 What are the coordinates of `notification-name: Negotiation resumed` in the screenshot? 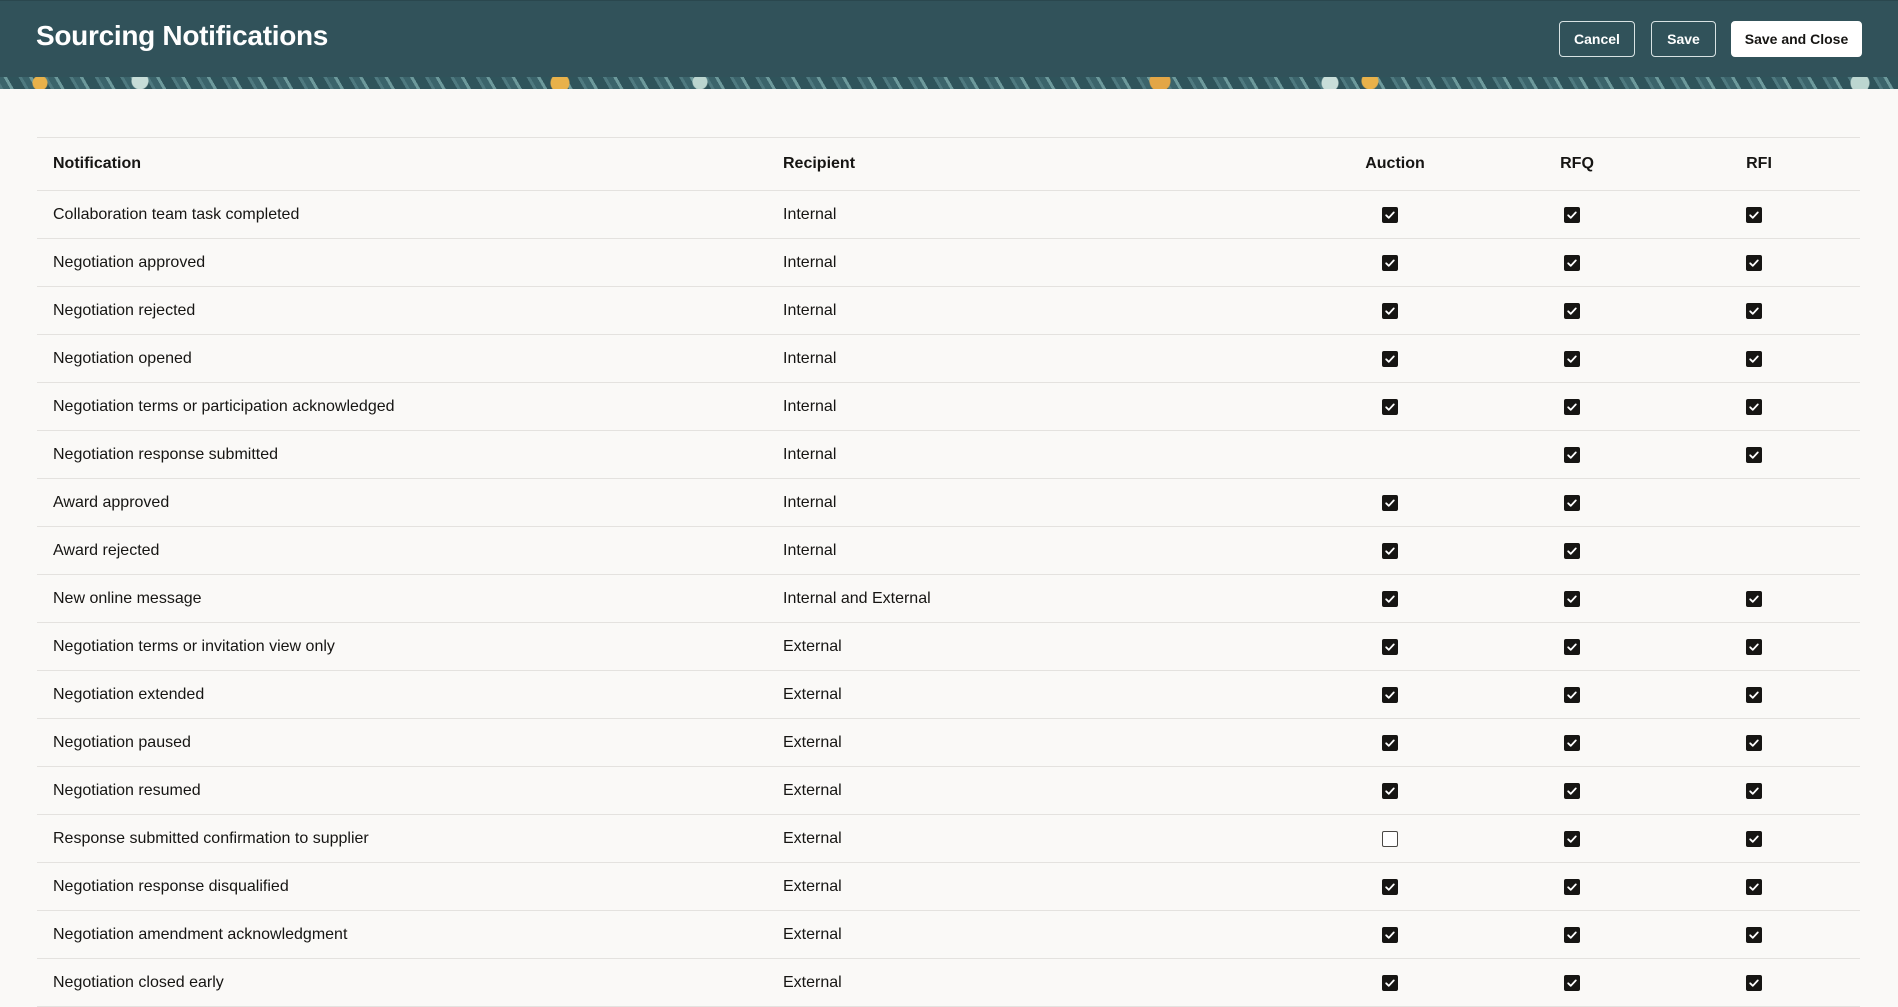 It's located at (127, 790).